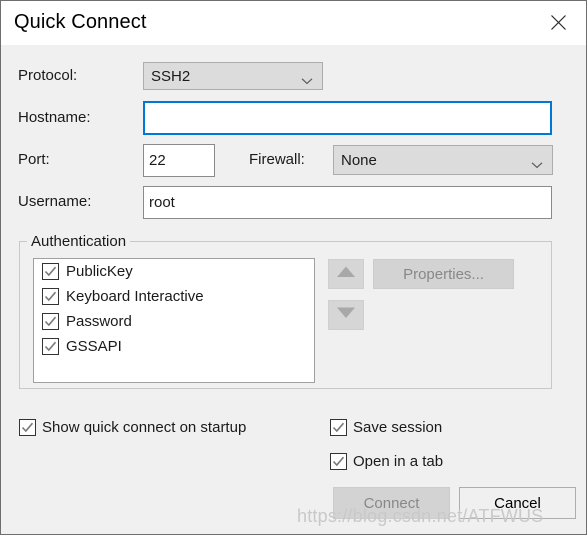 Image resolution: width=587 pixels, height=535 pixels. What do you see at coordinates (135, 296) in the screenshot?
I see `list-item-label: Keyboard Interactive` at bounding box center [135, 296].